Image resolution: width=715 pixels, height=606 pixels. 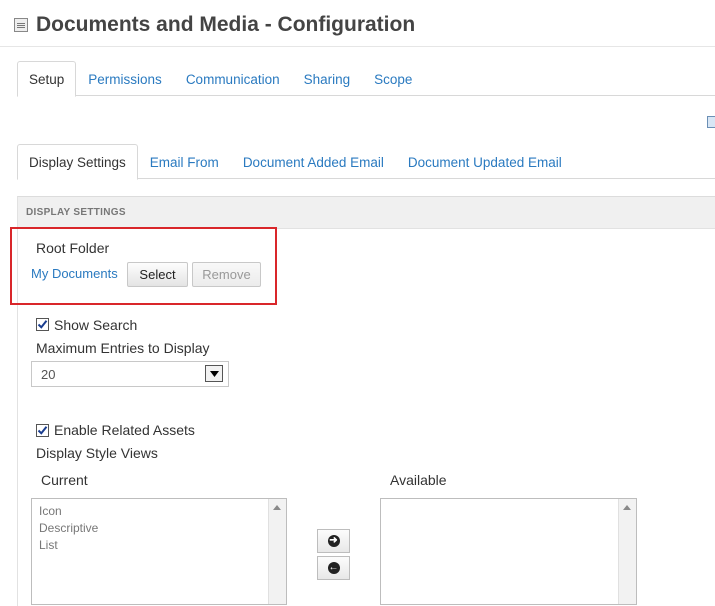 What do you see at coordinates (366, 213) in the screenshot?
I see `panel-header: DISPLAY SETTINGS` at bounding box center [366, 213].